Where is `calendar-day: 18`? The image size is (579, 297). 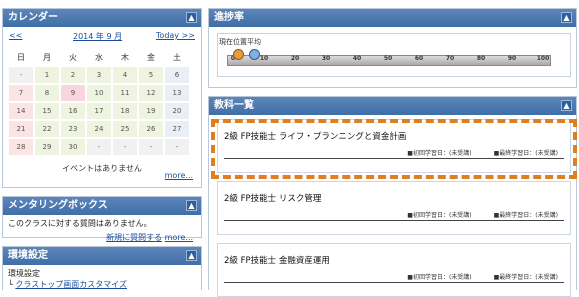 calendar-day: 18 is located at coordinates (125, 111).